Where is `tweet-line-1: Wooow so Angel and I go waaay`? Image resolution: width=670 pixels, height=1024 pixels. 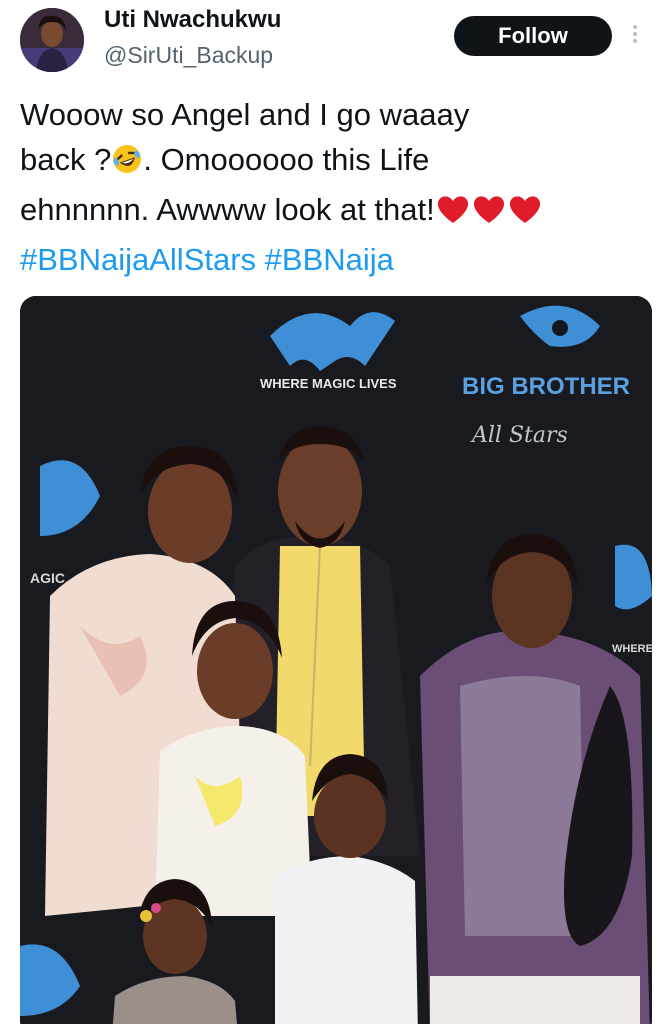 tweet-line-1: Wooow so Angel and I go waaay is located at coordinates (245, 114).